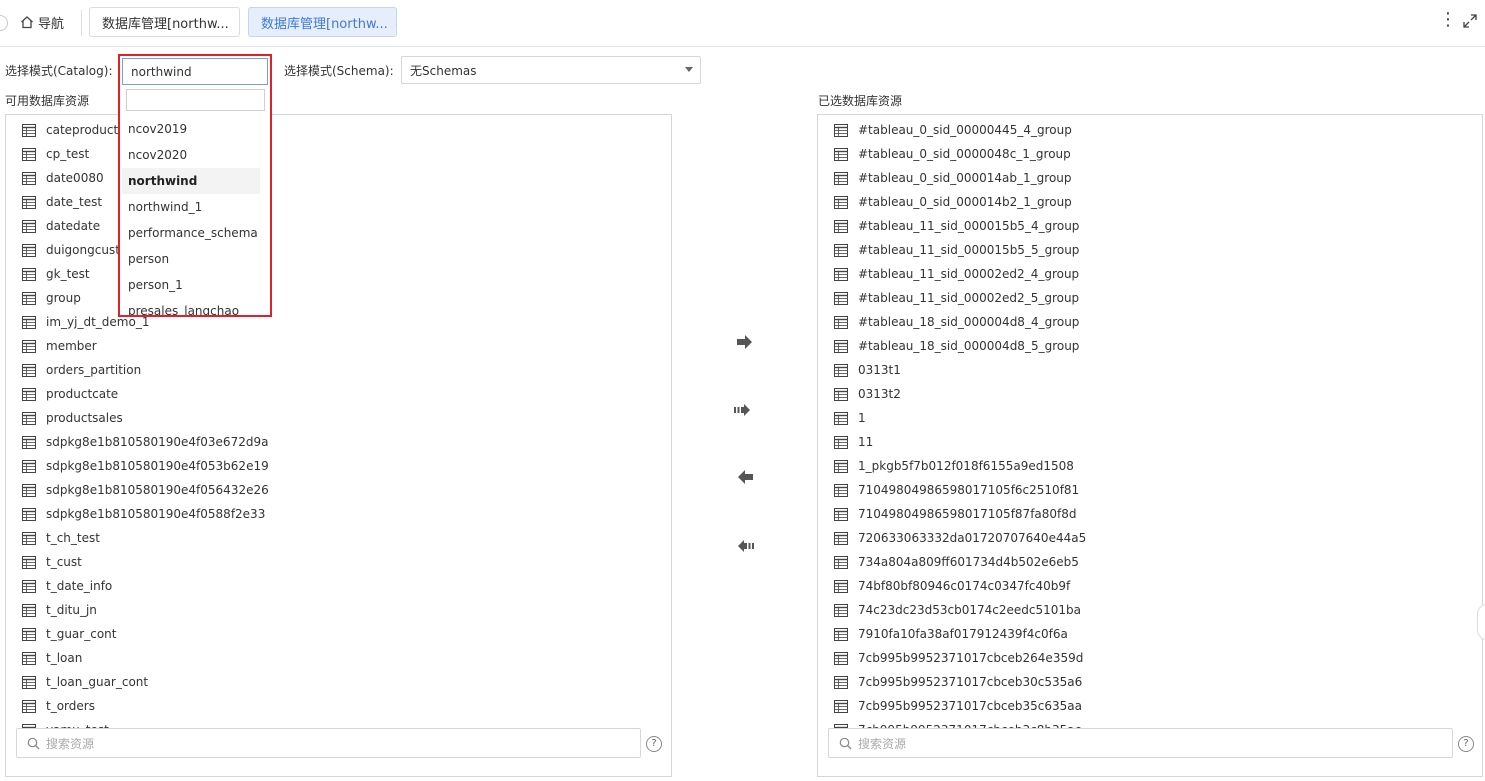 The width and height of the screenshot is (1485, 781). I want to click on table-row: #tableau_0_sid_0000048c_1_group, so click(1150, 154).